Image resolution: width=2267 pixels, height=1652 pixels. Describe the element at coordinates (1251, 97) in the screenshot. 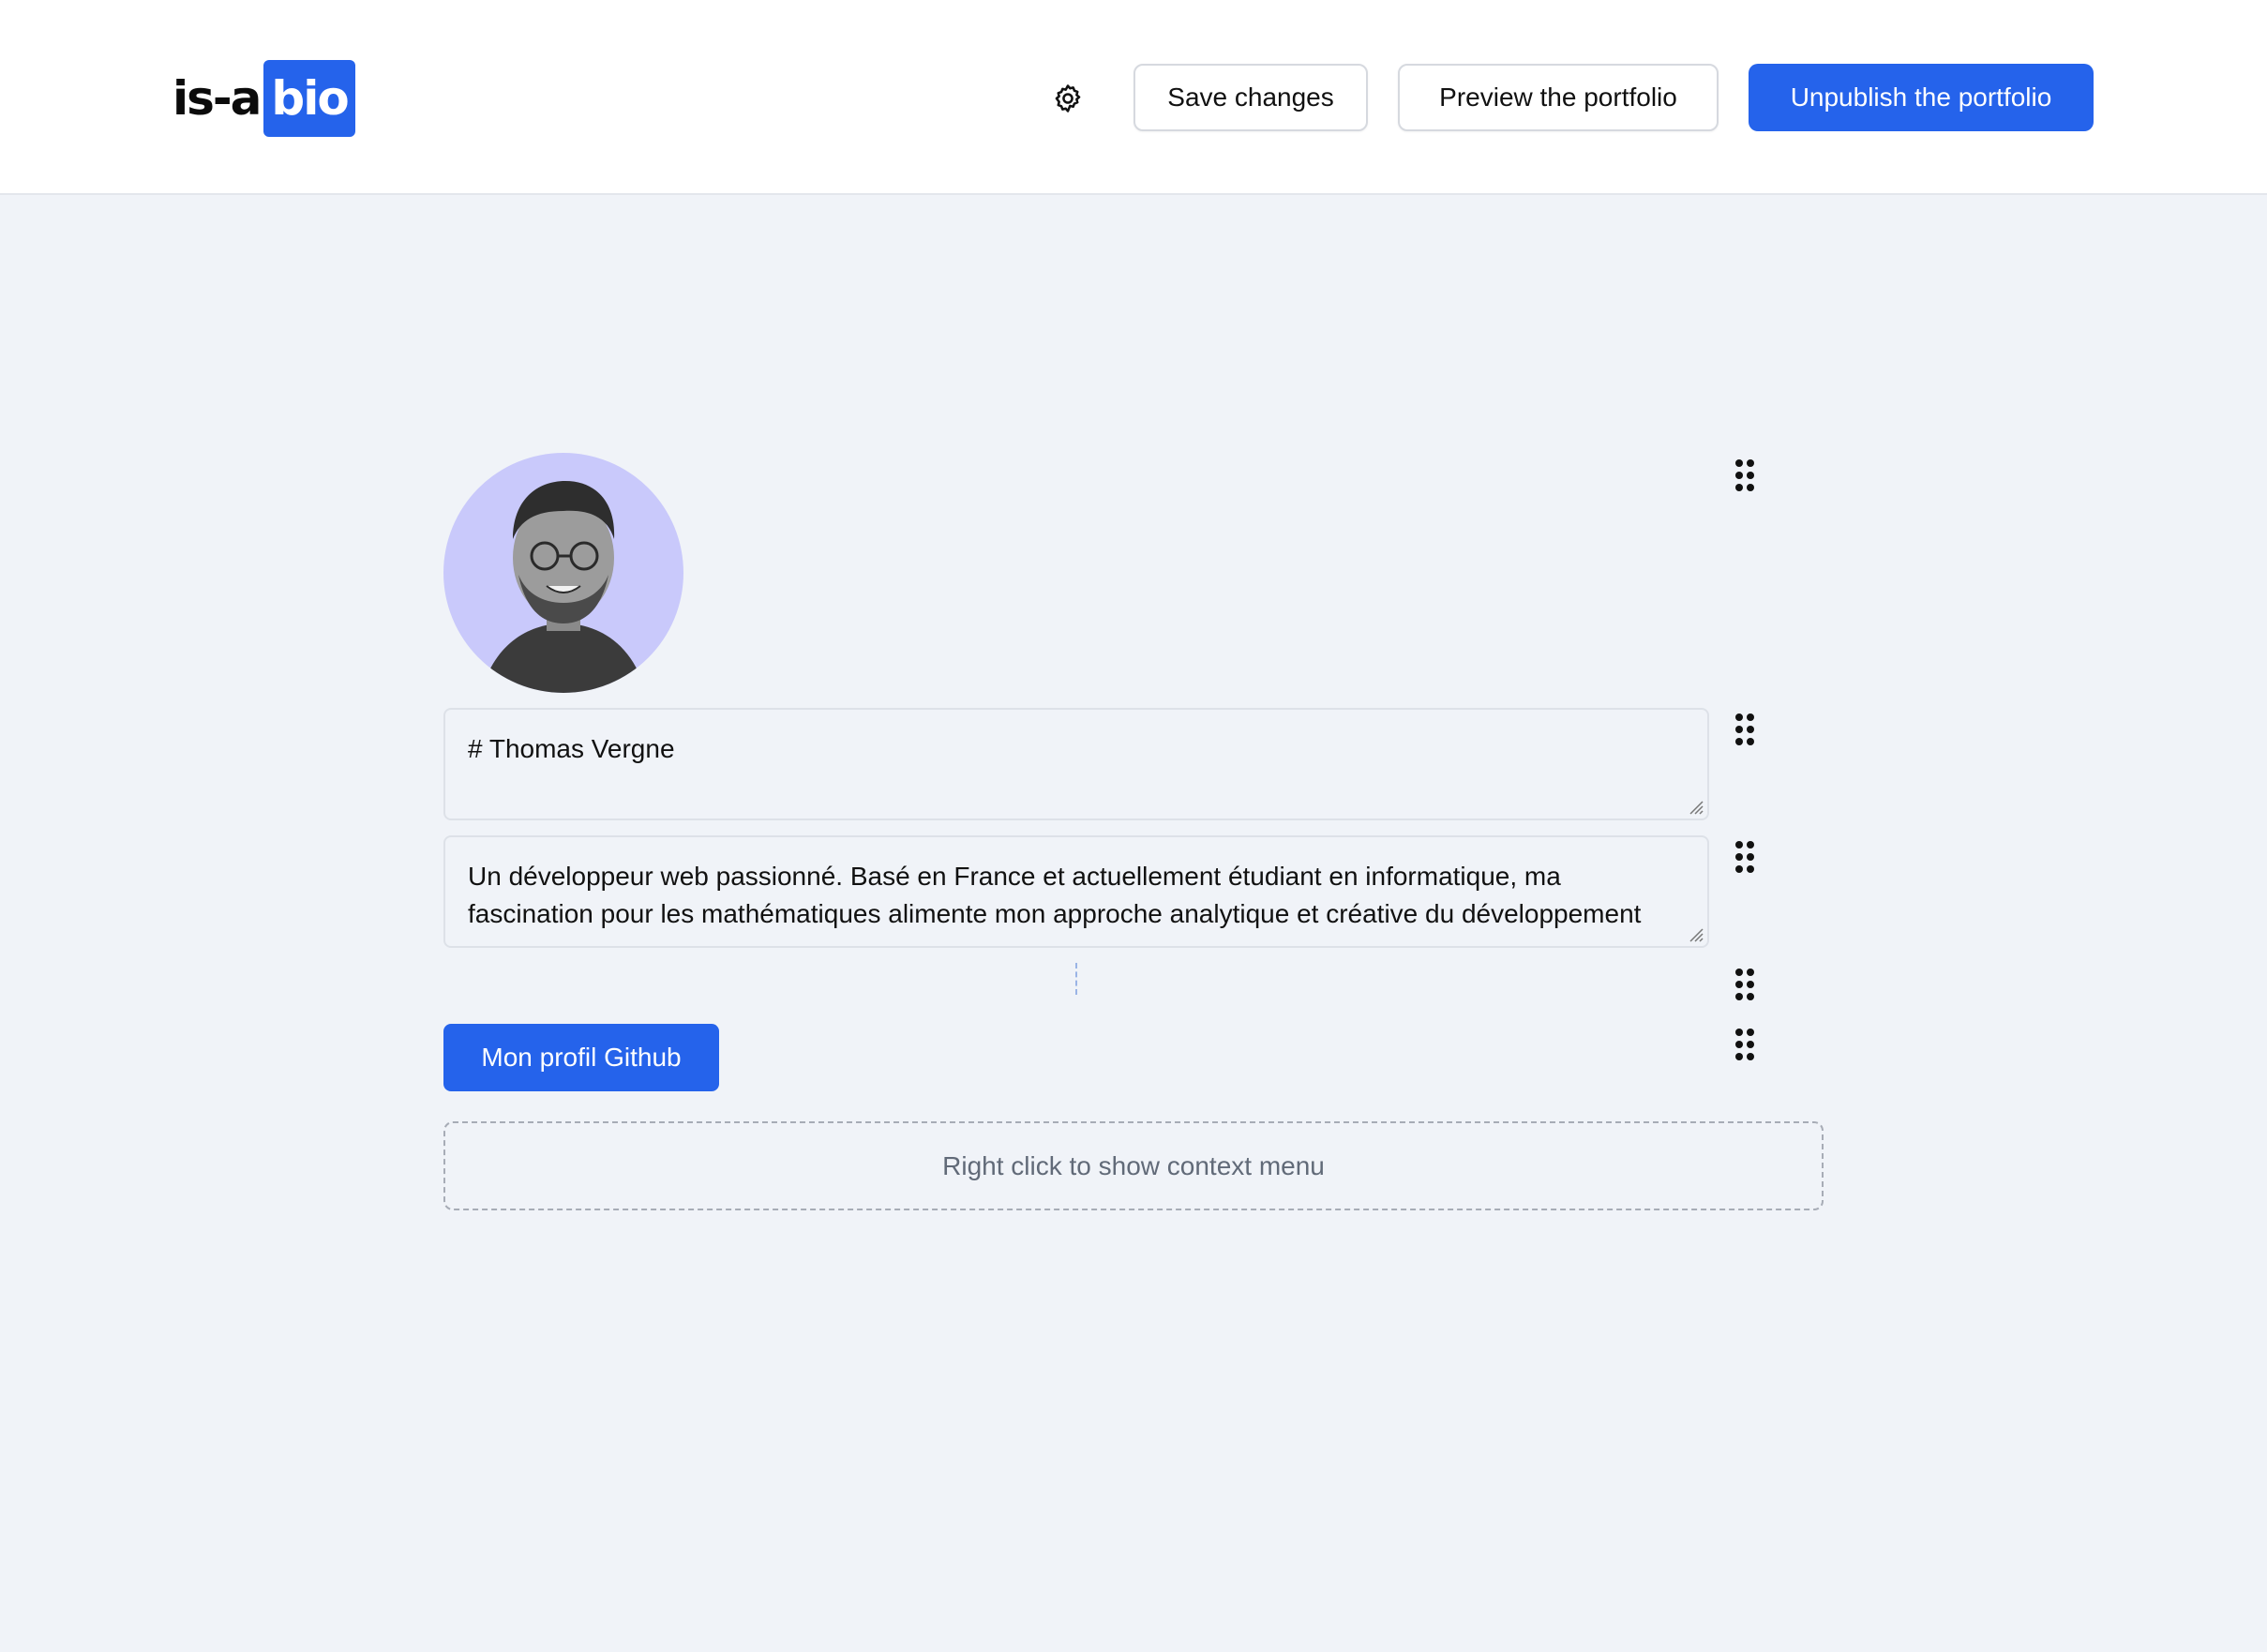

I see `save-button: Save changes` at that location.